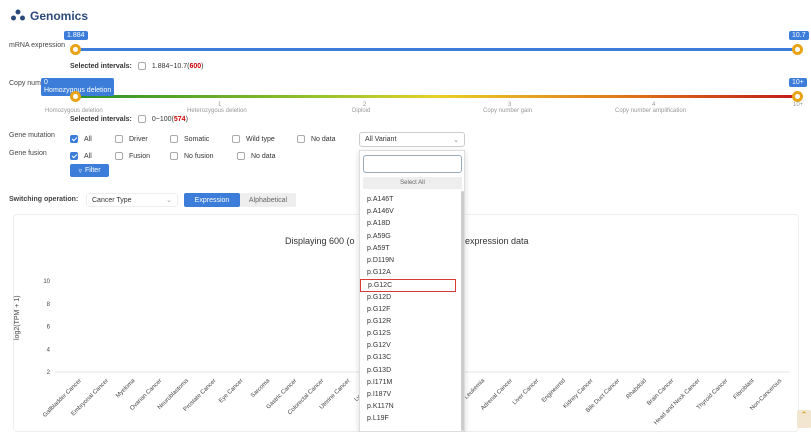  I want to click on variant-option: p.A146V, so click(410, 212).